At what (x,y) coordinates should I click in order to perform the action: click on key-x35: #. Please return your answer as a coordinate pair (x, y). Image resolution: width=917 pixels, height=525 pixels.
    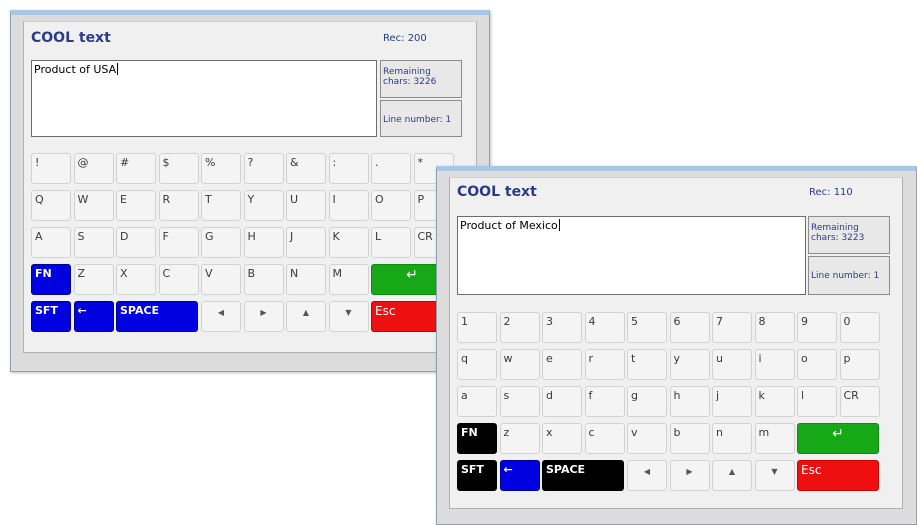
    Looking at the image, I should click on (136, 168).